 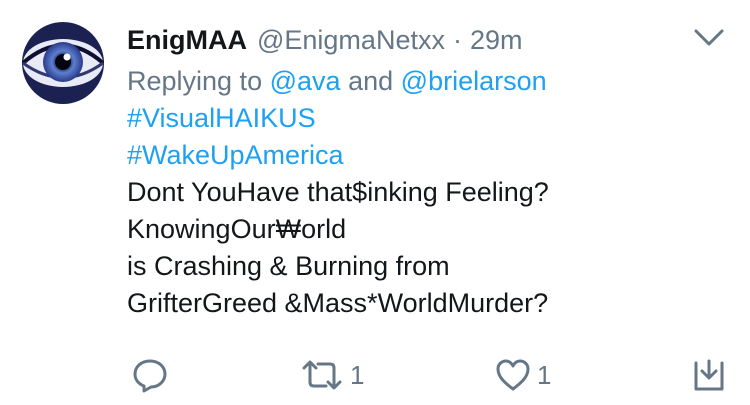 I want to click on tweet-line: is Crashing & Burning from, so click(x=288, y=266).